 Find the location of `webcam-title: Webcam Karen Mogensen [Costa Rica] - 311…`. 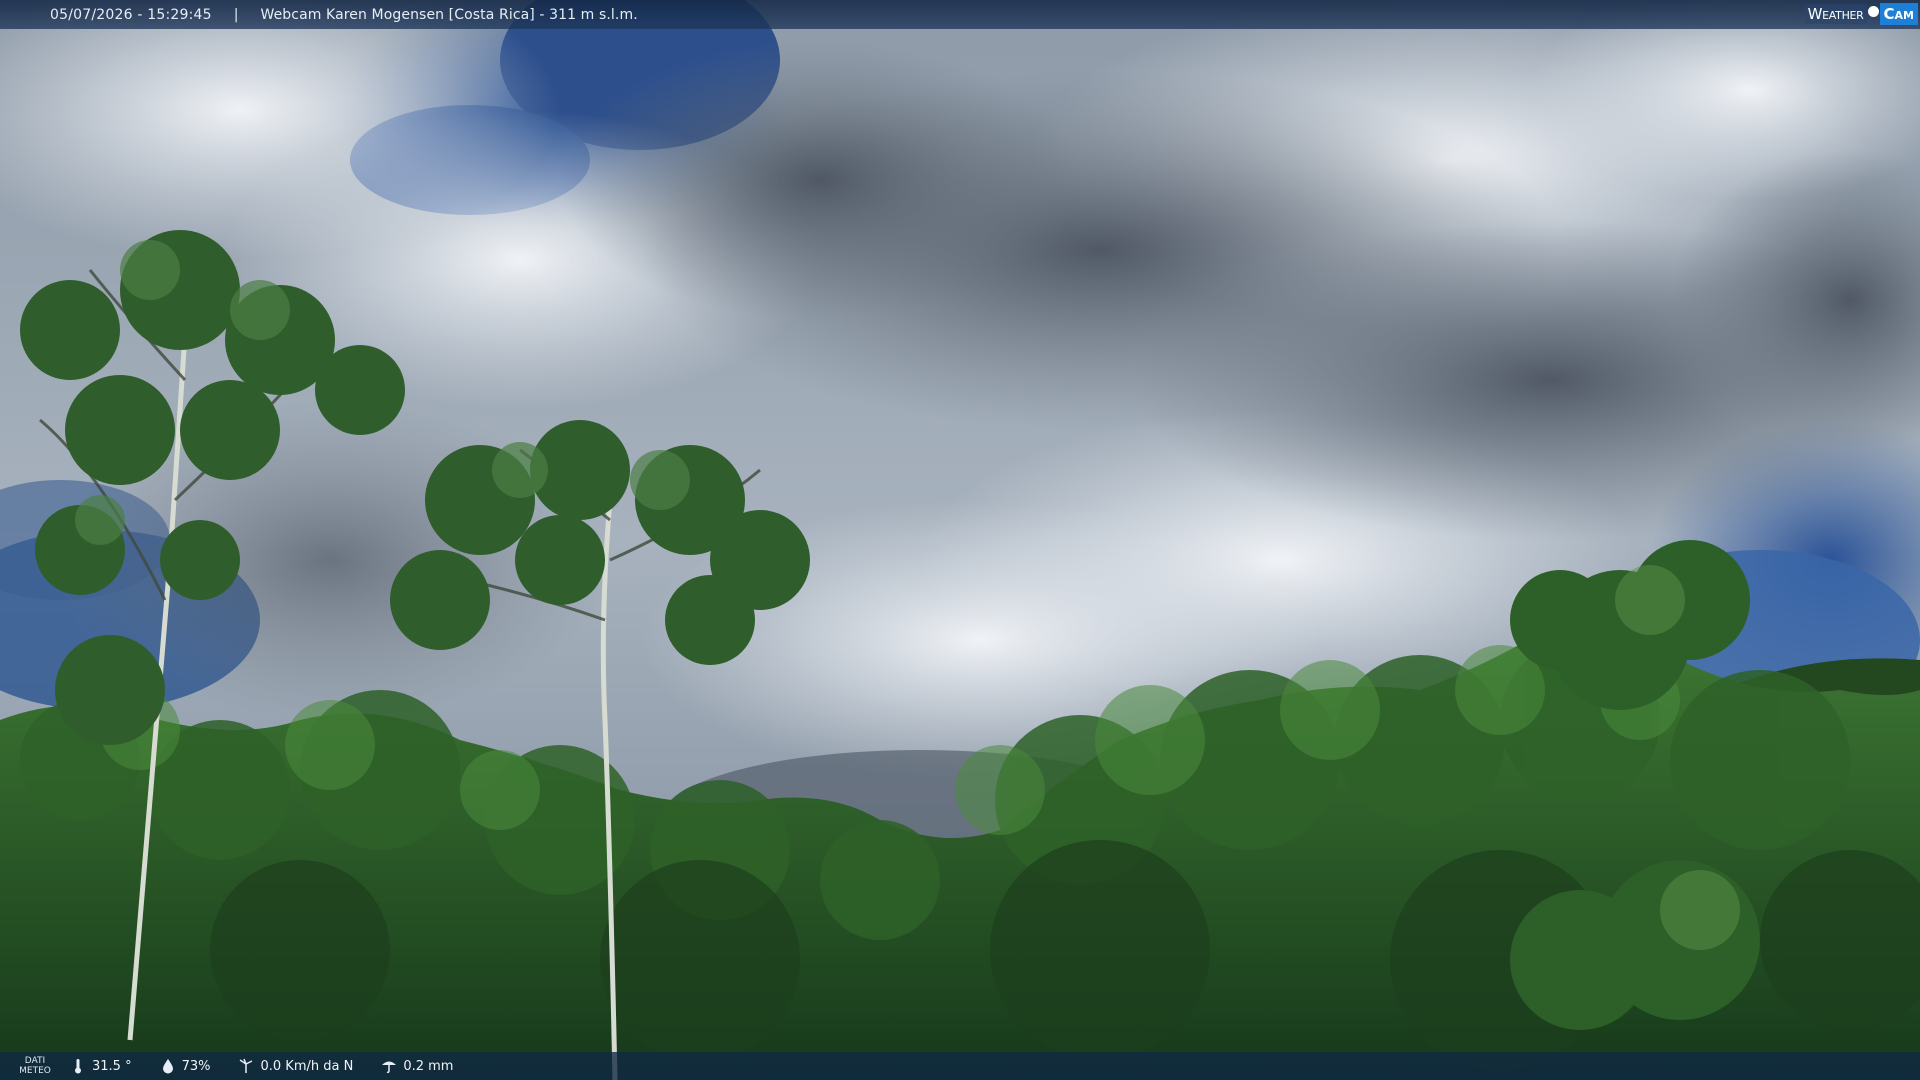

webcam-title: Webcam Karen Mogensen [Costa Rica] - 311… is located at coordinates (449, 14).